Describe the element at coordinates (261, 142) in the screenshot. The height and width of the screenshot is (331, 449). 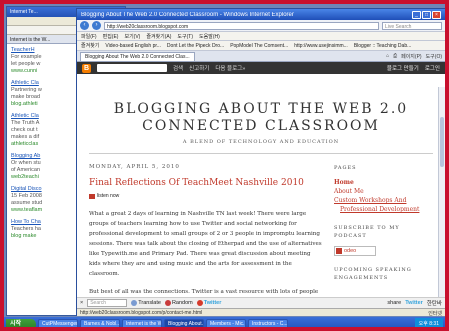
I see `blog-subtitle: A BLEND OF TECHNOLOGY AND EDUCATION` at that location.